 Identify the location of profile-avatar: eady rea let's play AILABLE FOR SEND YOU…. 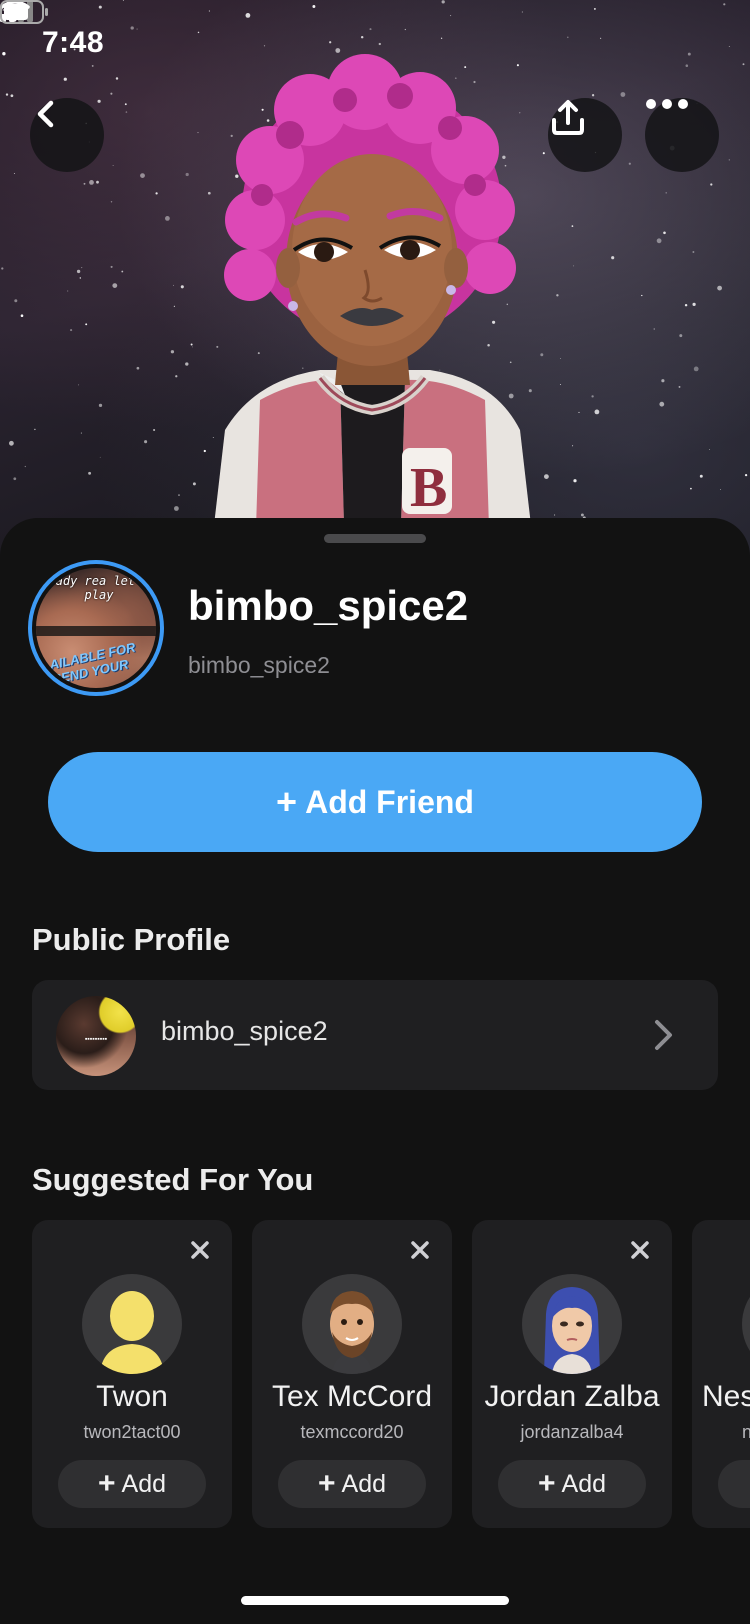
(96, 628).